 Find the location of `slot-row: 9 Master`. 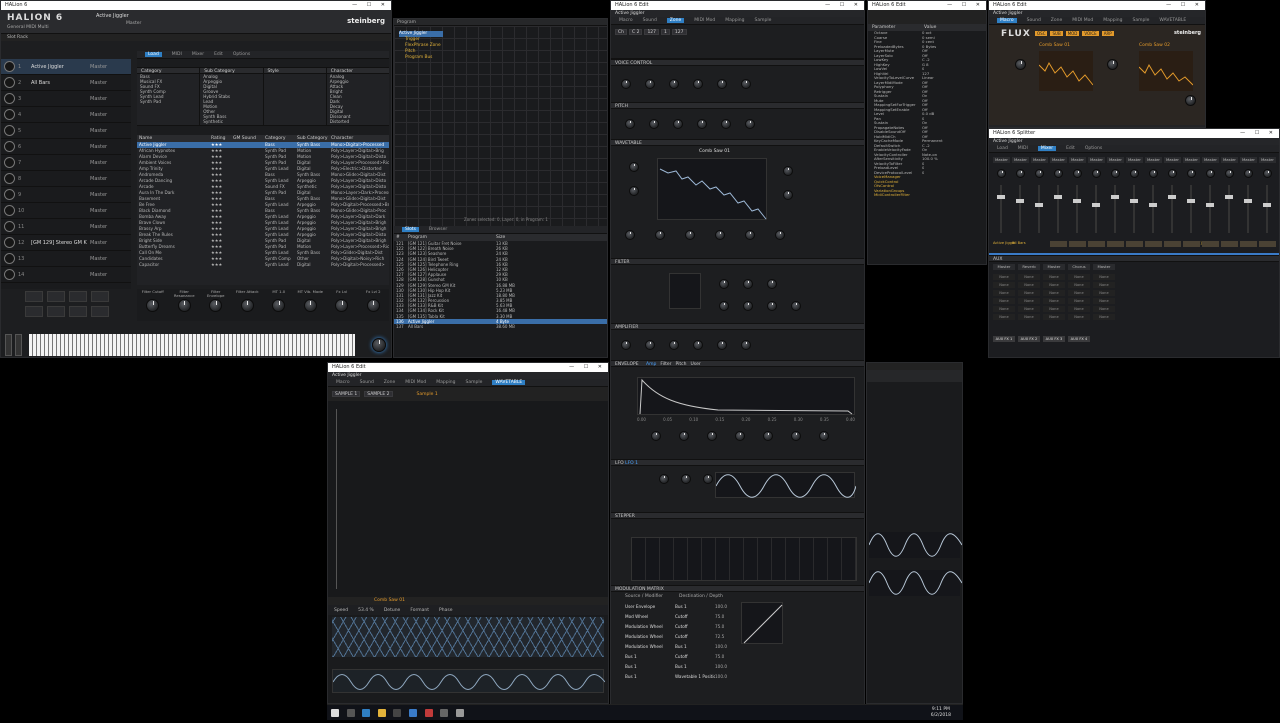

slot-row: 9 Master is located at coordinates (66, 195).